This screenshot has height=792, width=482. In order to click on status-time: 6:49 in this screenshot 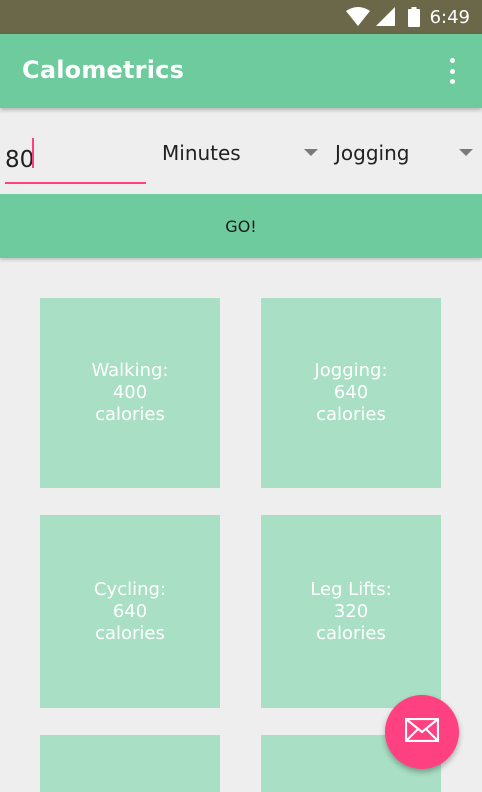, I will do `click(449, 17)`.